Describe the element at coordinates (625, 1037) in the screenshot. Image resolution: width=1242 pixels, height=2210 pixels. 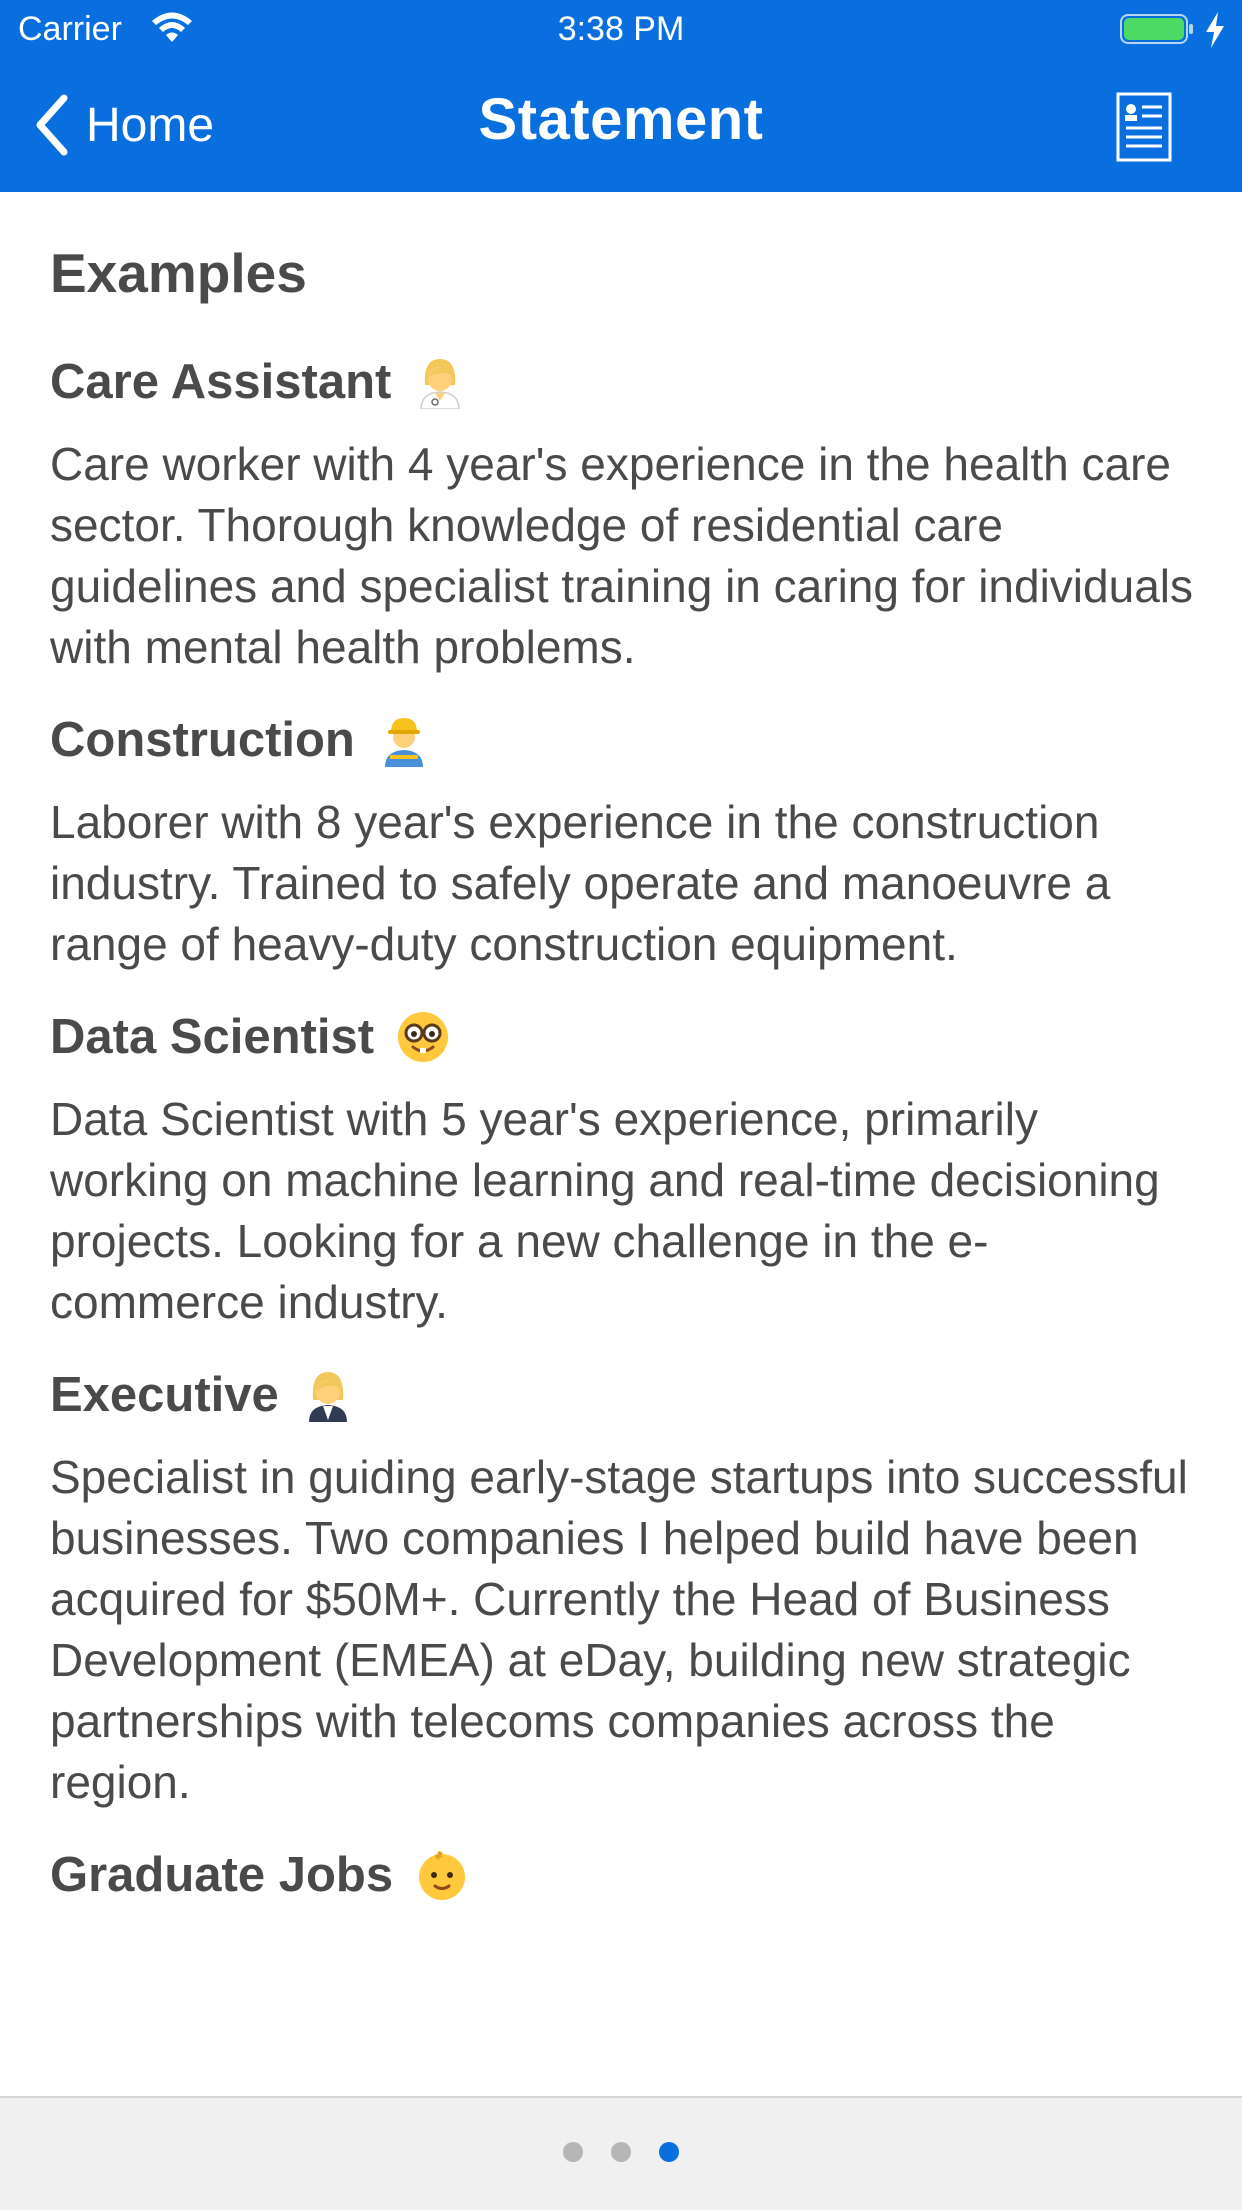
I see `example-title: Data Scientist` at that location.